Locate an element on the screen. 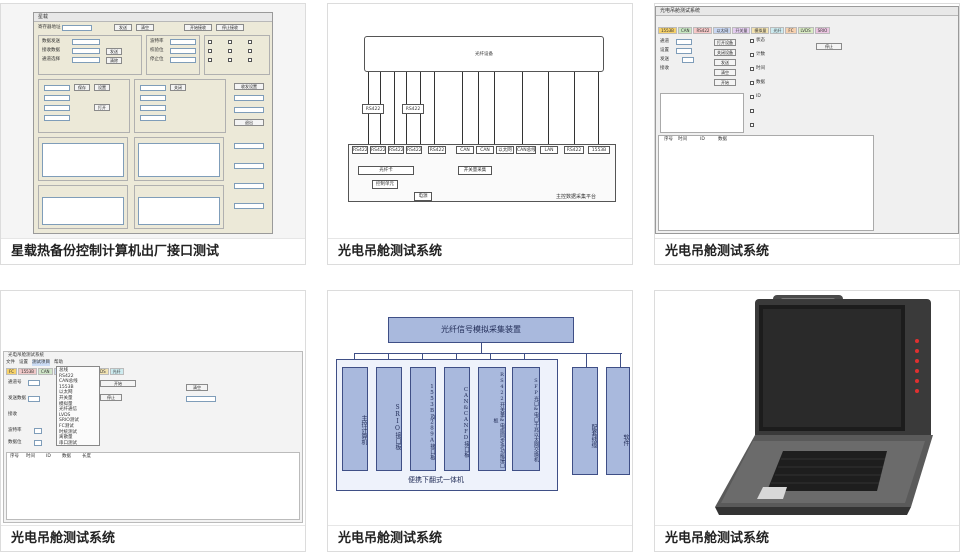 This screenshot has width=961, height=555. product-caption-4: 光电吊舱测试系统 is located at coordinates (153, 538).